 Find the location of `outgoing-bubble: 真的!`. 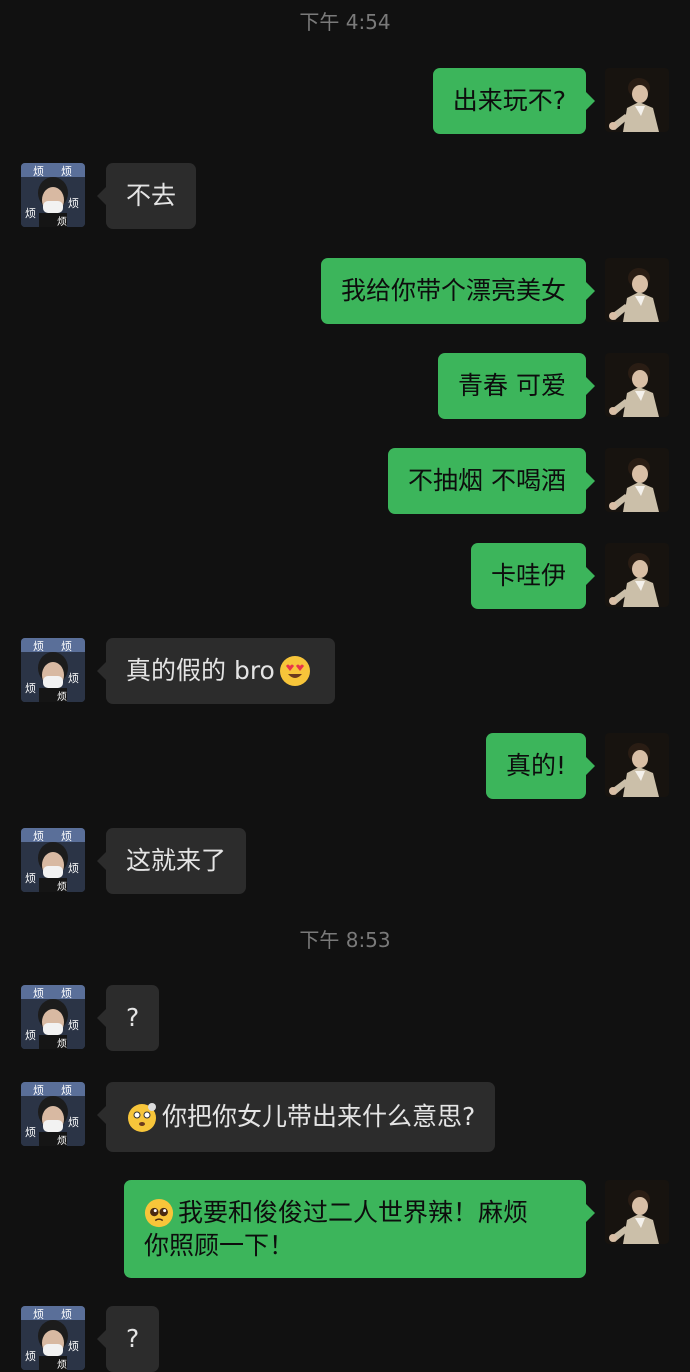

outgoing-bubble: 真的! is located at coordinates (540, 766).